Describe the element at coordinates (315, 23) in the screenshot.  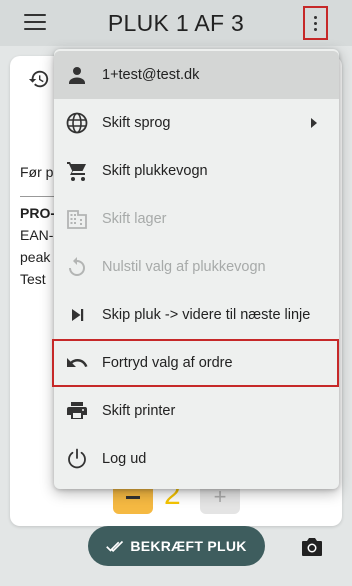
I see `more-options-icon` at that location.